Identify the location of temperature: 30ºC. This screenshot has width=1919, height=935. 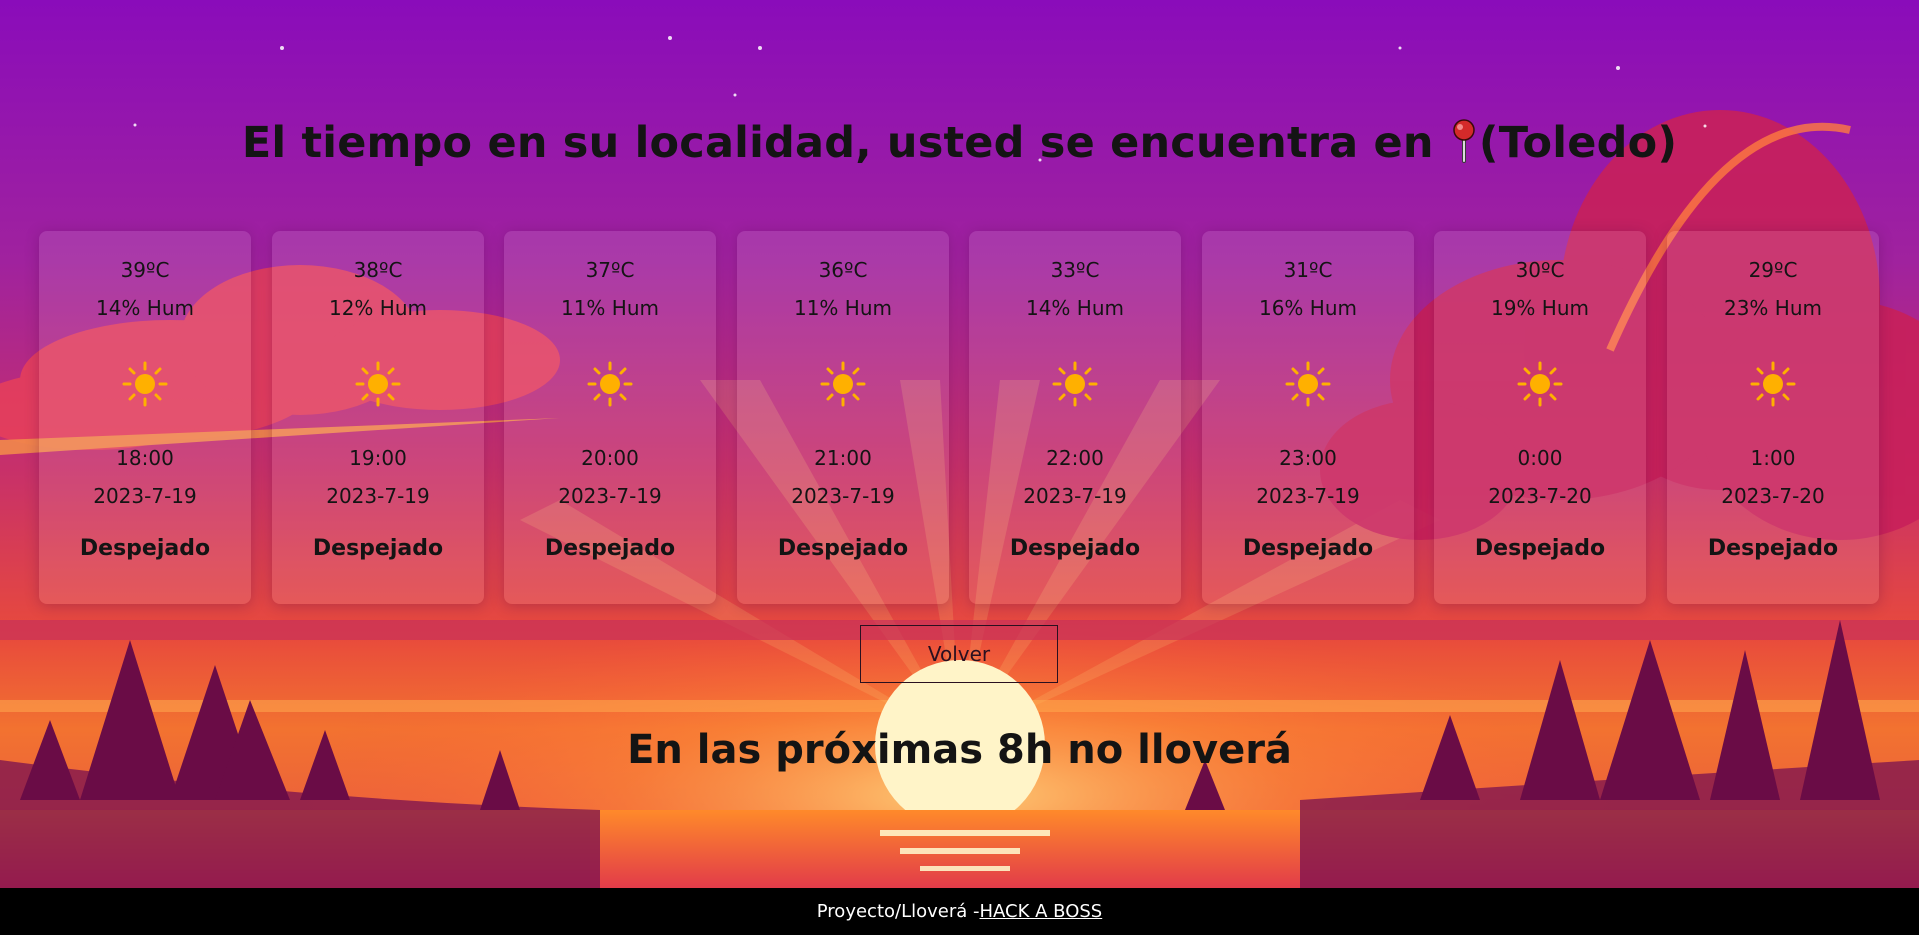
(1540, 270).